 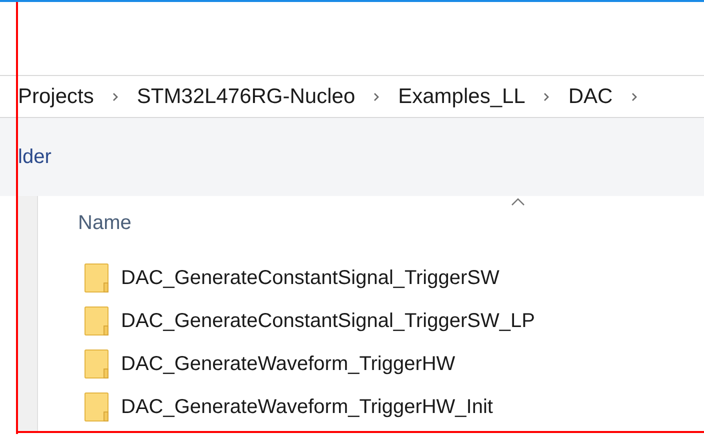 I want to click on folder-name: DAC_GenerateConstantSignal_TriggerSW_LP, so click(x=328, y=321).